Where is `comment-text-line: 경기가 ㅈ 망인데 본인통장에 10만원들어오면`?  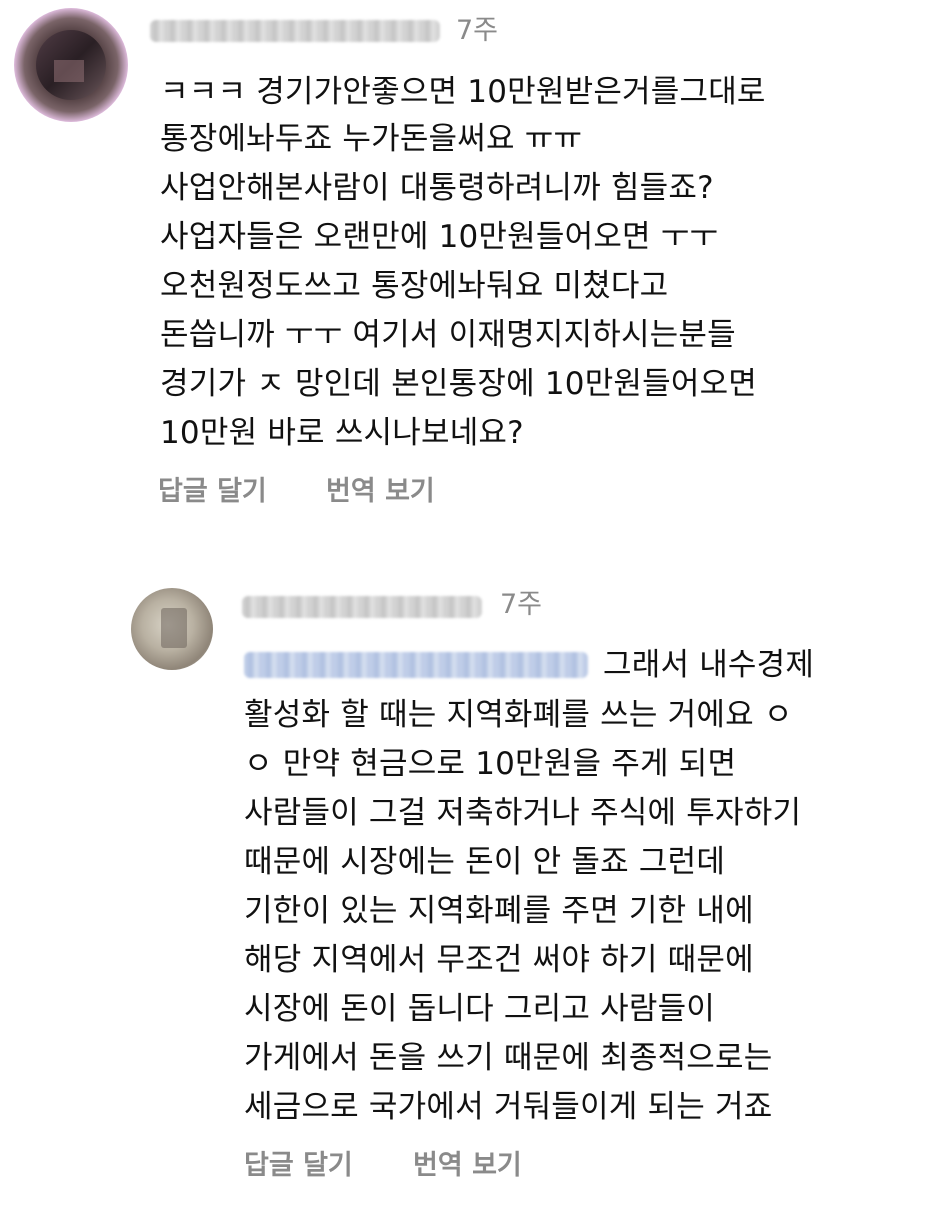 comment-text-line: 경기가 ㅈ 망인데 본인통장에 10만원들어오면 is located at coordinates (459, 384).